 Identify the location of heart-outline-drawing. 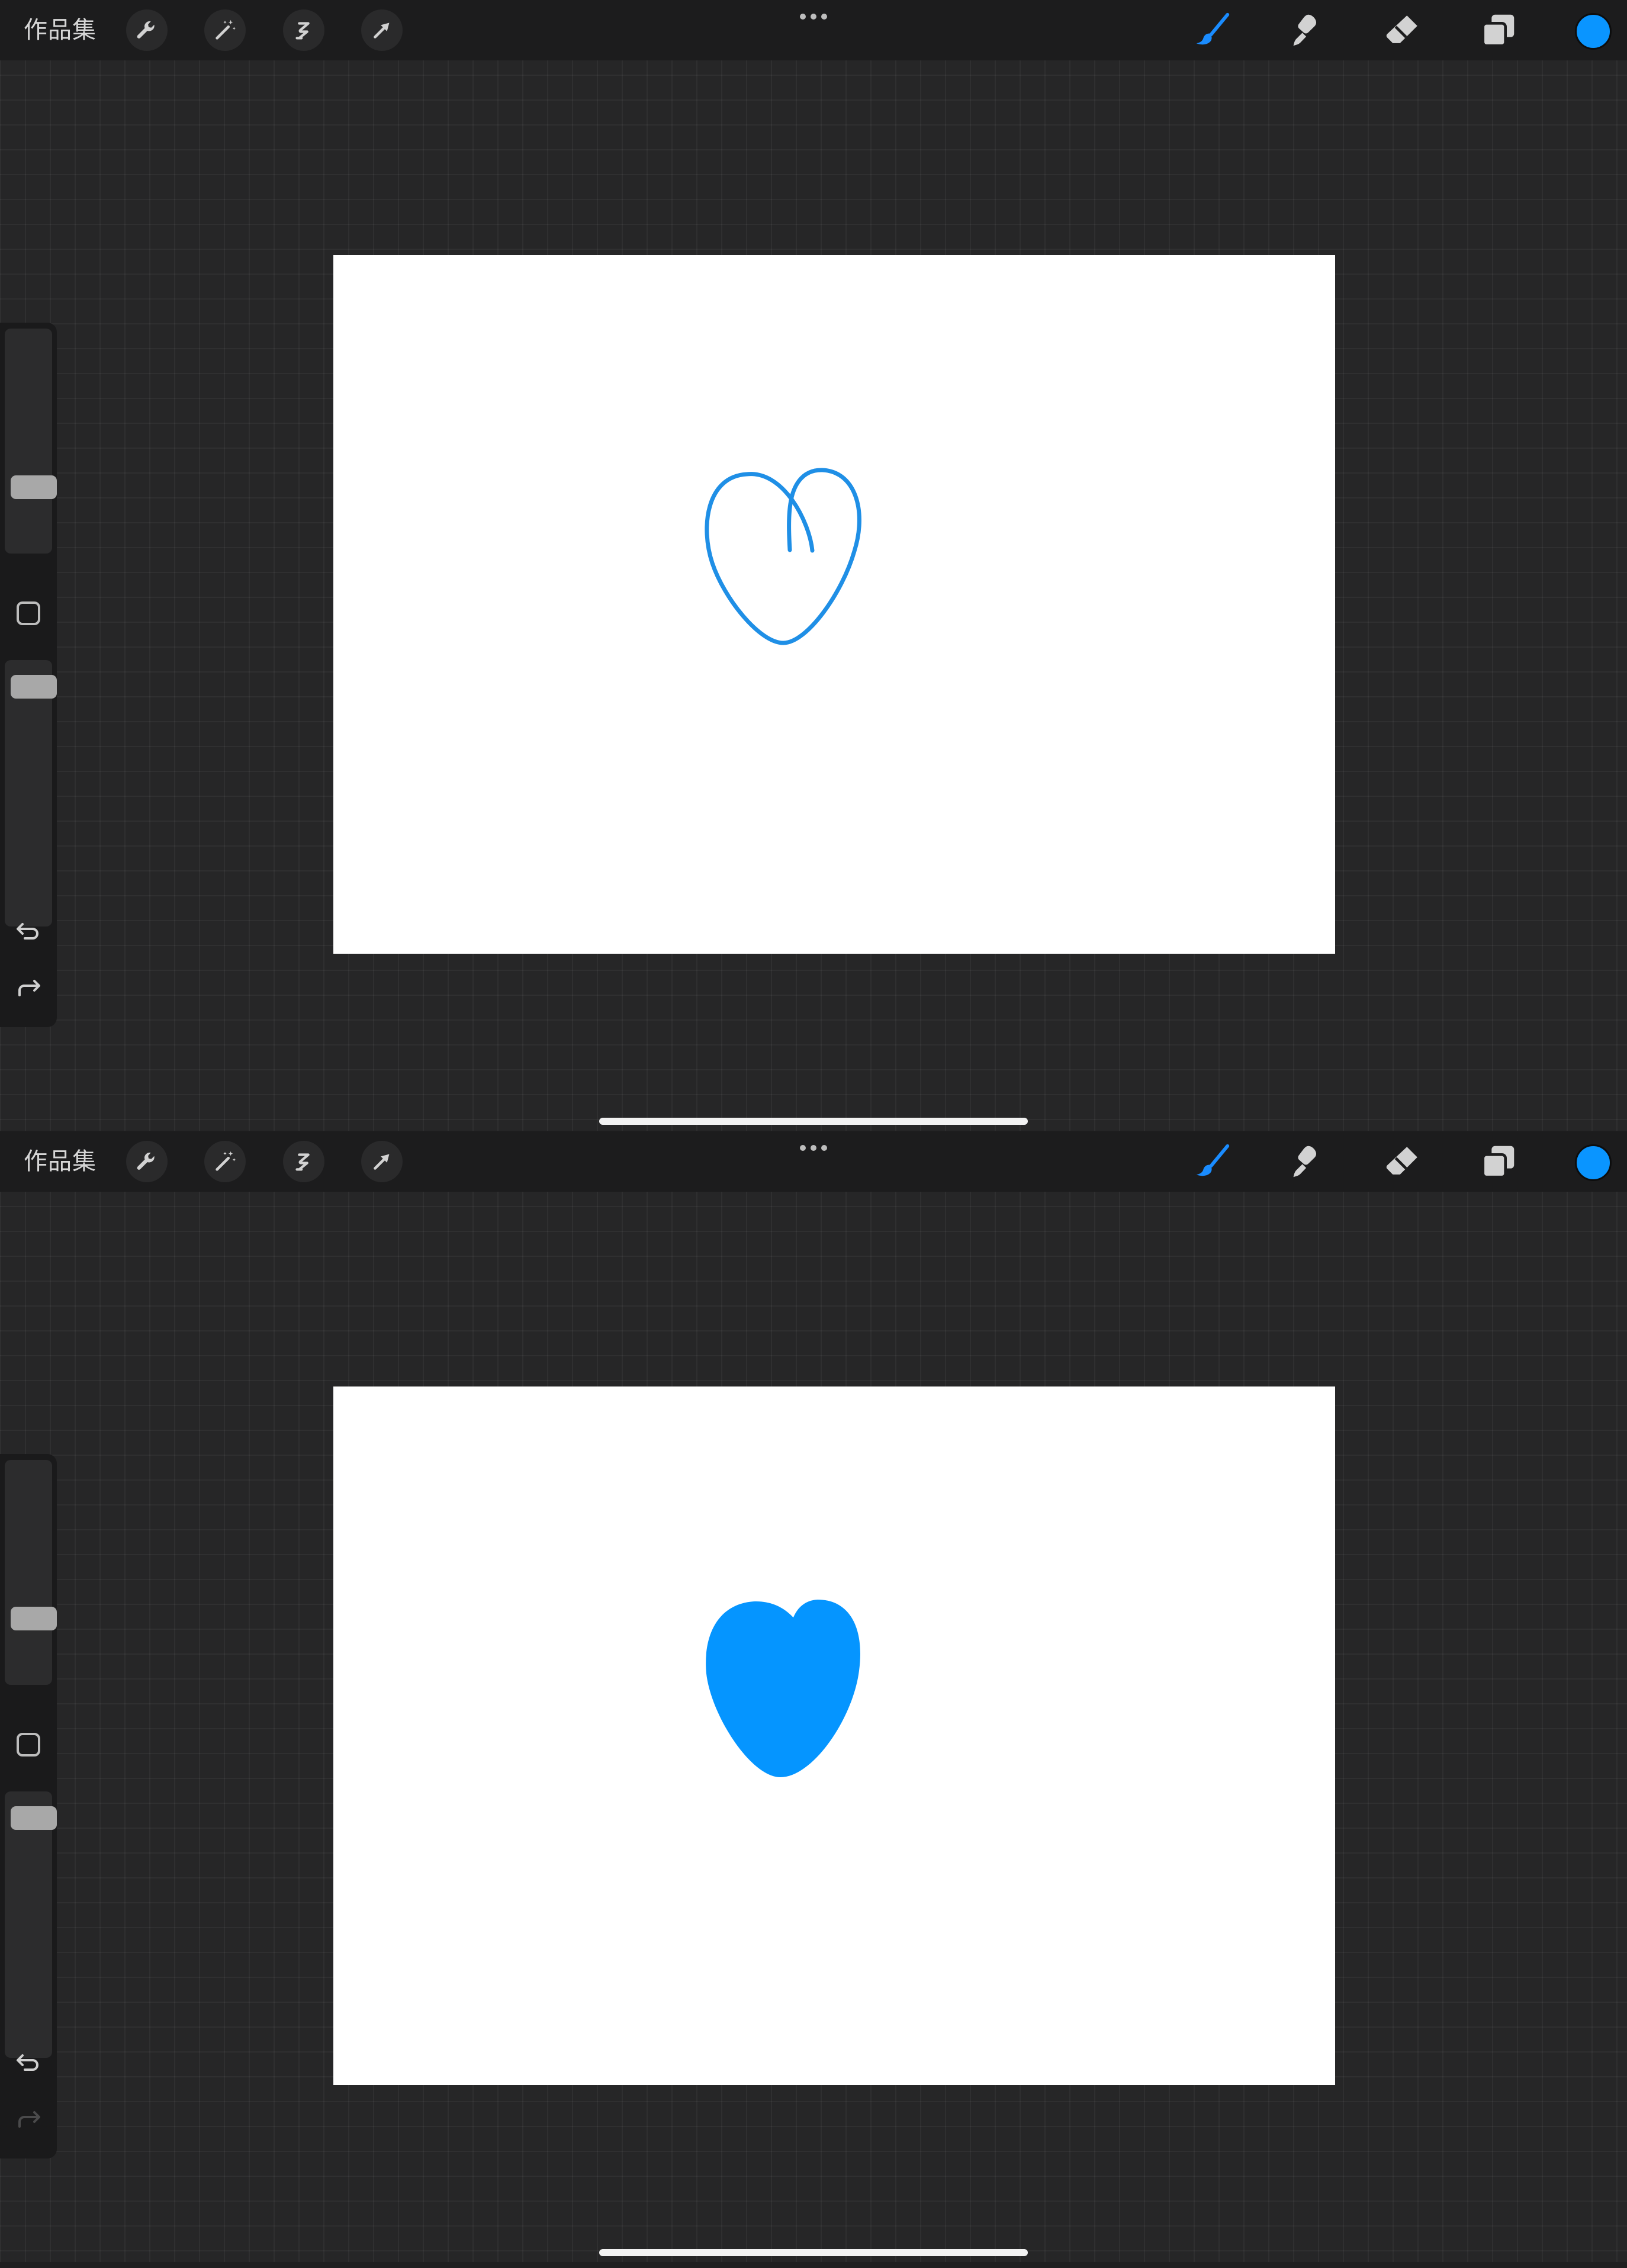
(783, 556).